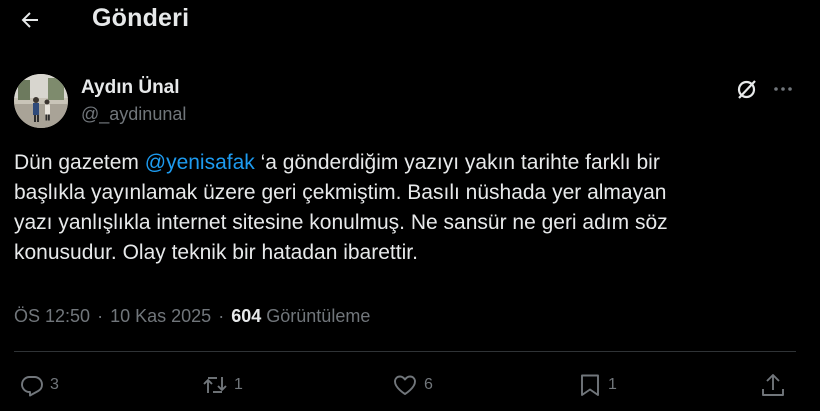 This screenshot has width=820, height=411. What do you see at coordinates (410, 22) in the screenshot?
I see `header: Gönderi` at bounding box center [410, 22].